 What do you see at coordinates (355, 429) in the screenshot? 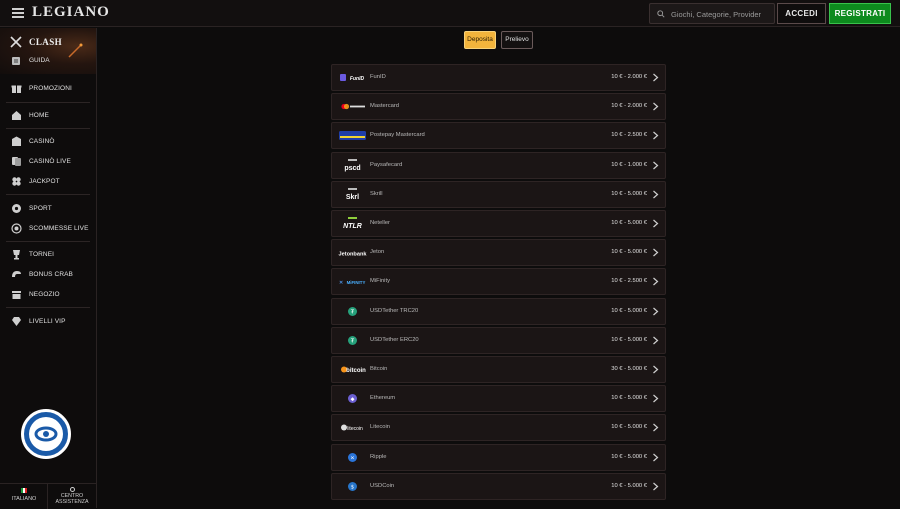
I see `svg-text: litecoin` at bounding box center [355, 429].